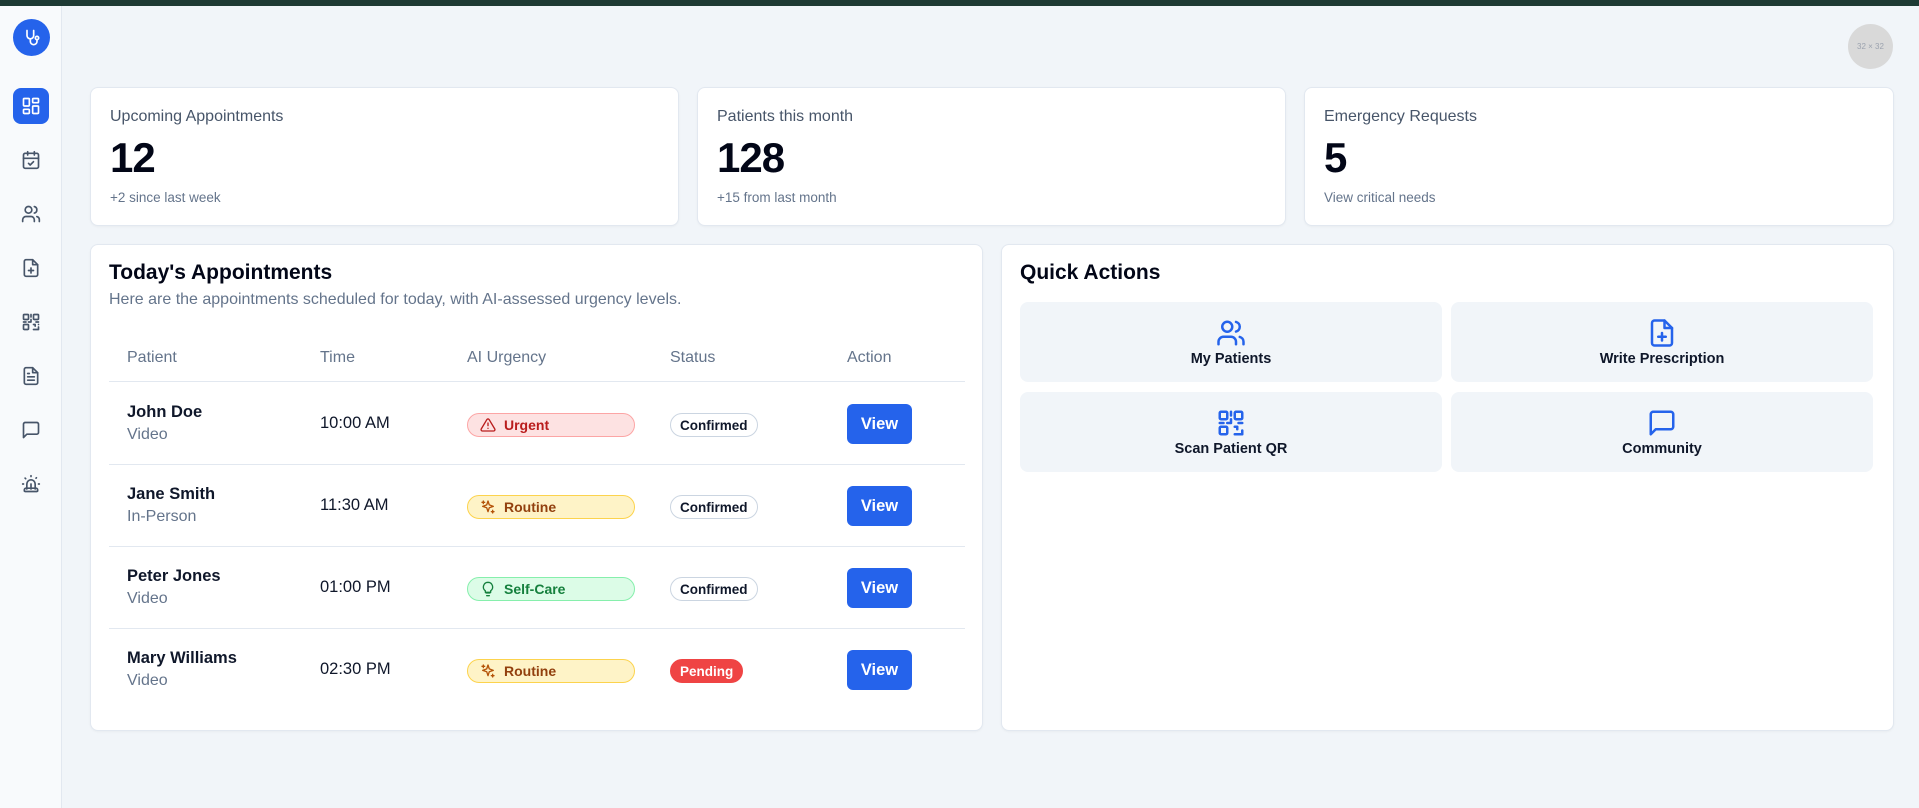 The height and width of the screenshot is (808, 1919). I want to click on urgency-label: Self-Care, so click(535, 589).